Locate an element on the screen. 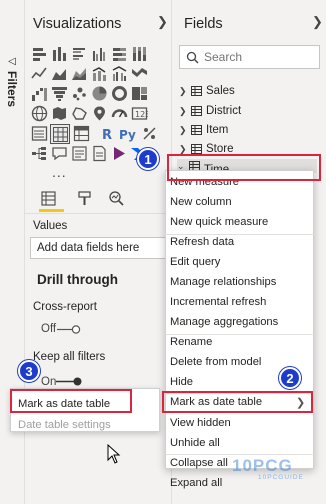 The width and height of the screenshot is (326, 504). filter-icon: ◁ is located at coordinates (12, 61).